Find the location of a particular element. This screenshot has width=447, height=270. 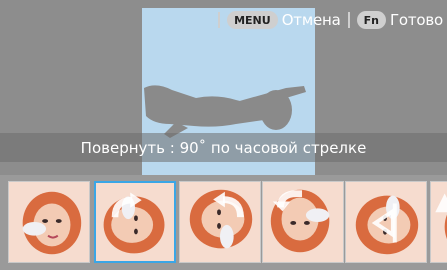

rotation-caption: Повернуть : 90˚ по часовой стрелке is located at coordinates (223, 147).